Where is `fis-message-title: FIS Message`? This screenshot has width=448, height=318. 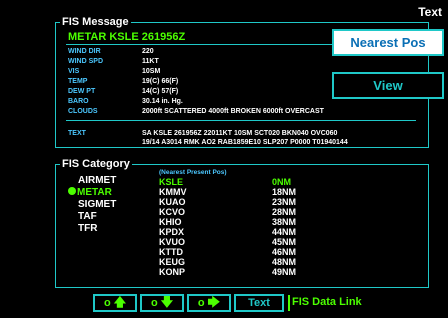 fis-message-title: FIS Message is located at coordinates (95, 22).